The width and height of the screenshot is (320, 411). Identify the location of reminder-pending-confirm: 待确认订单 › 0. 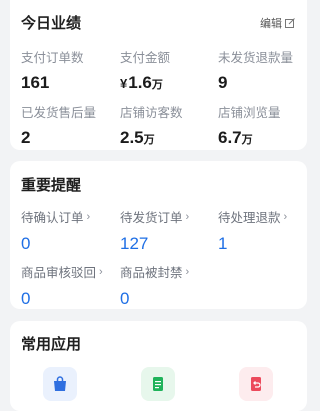
(55, 230).